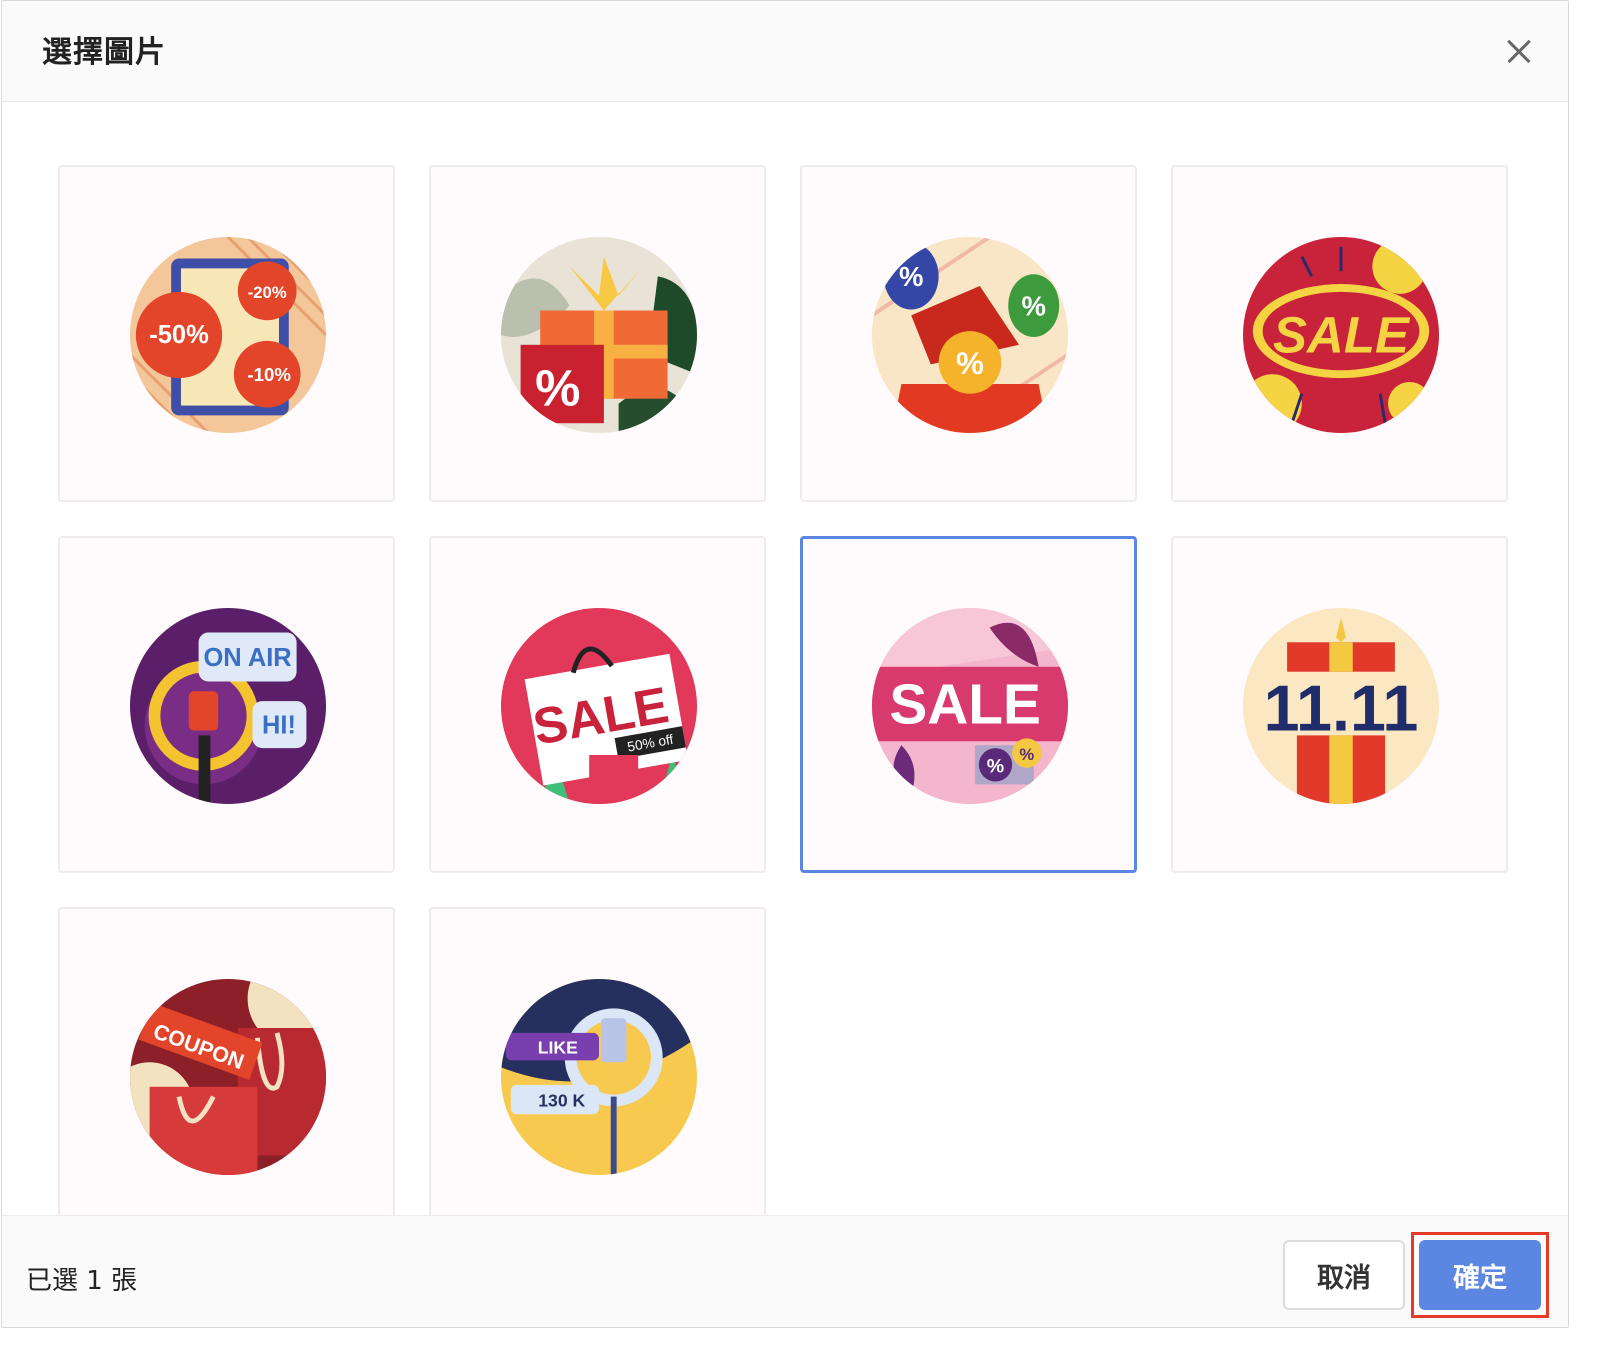 The image size is (1606, 1360). What do you see at coordinates (228, 1077) in the screenshot?
I see `coupon-bags-image: COUPON` at bounding box center [228, 1077].